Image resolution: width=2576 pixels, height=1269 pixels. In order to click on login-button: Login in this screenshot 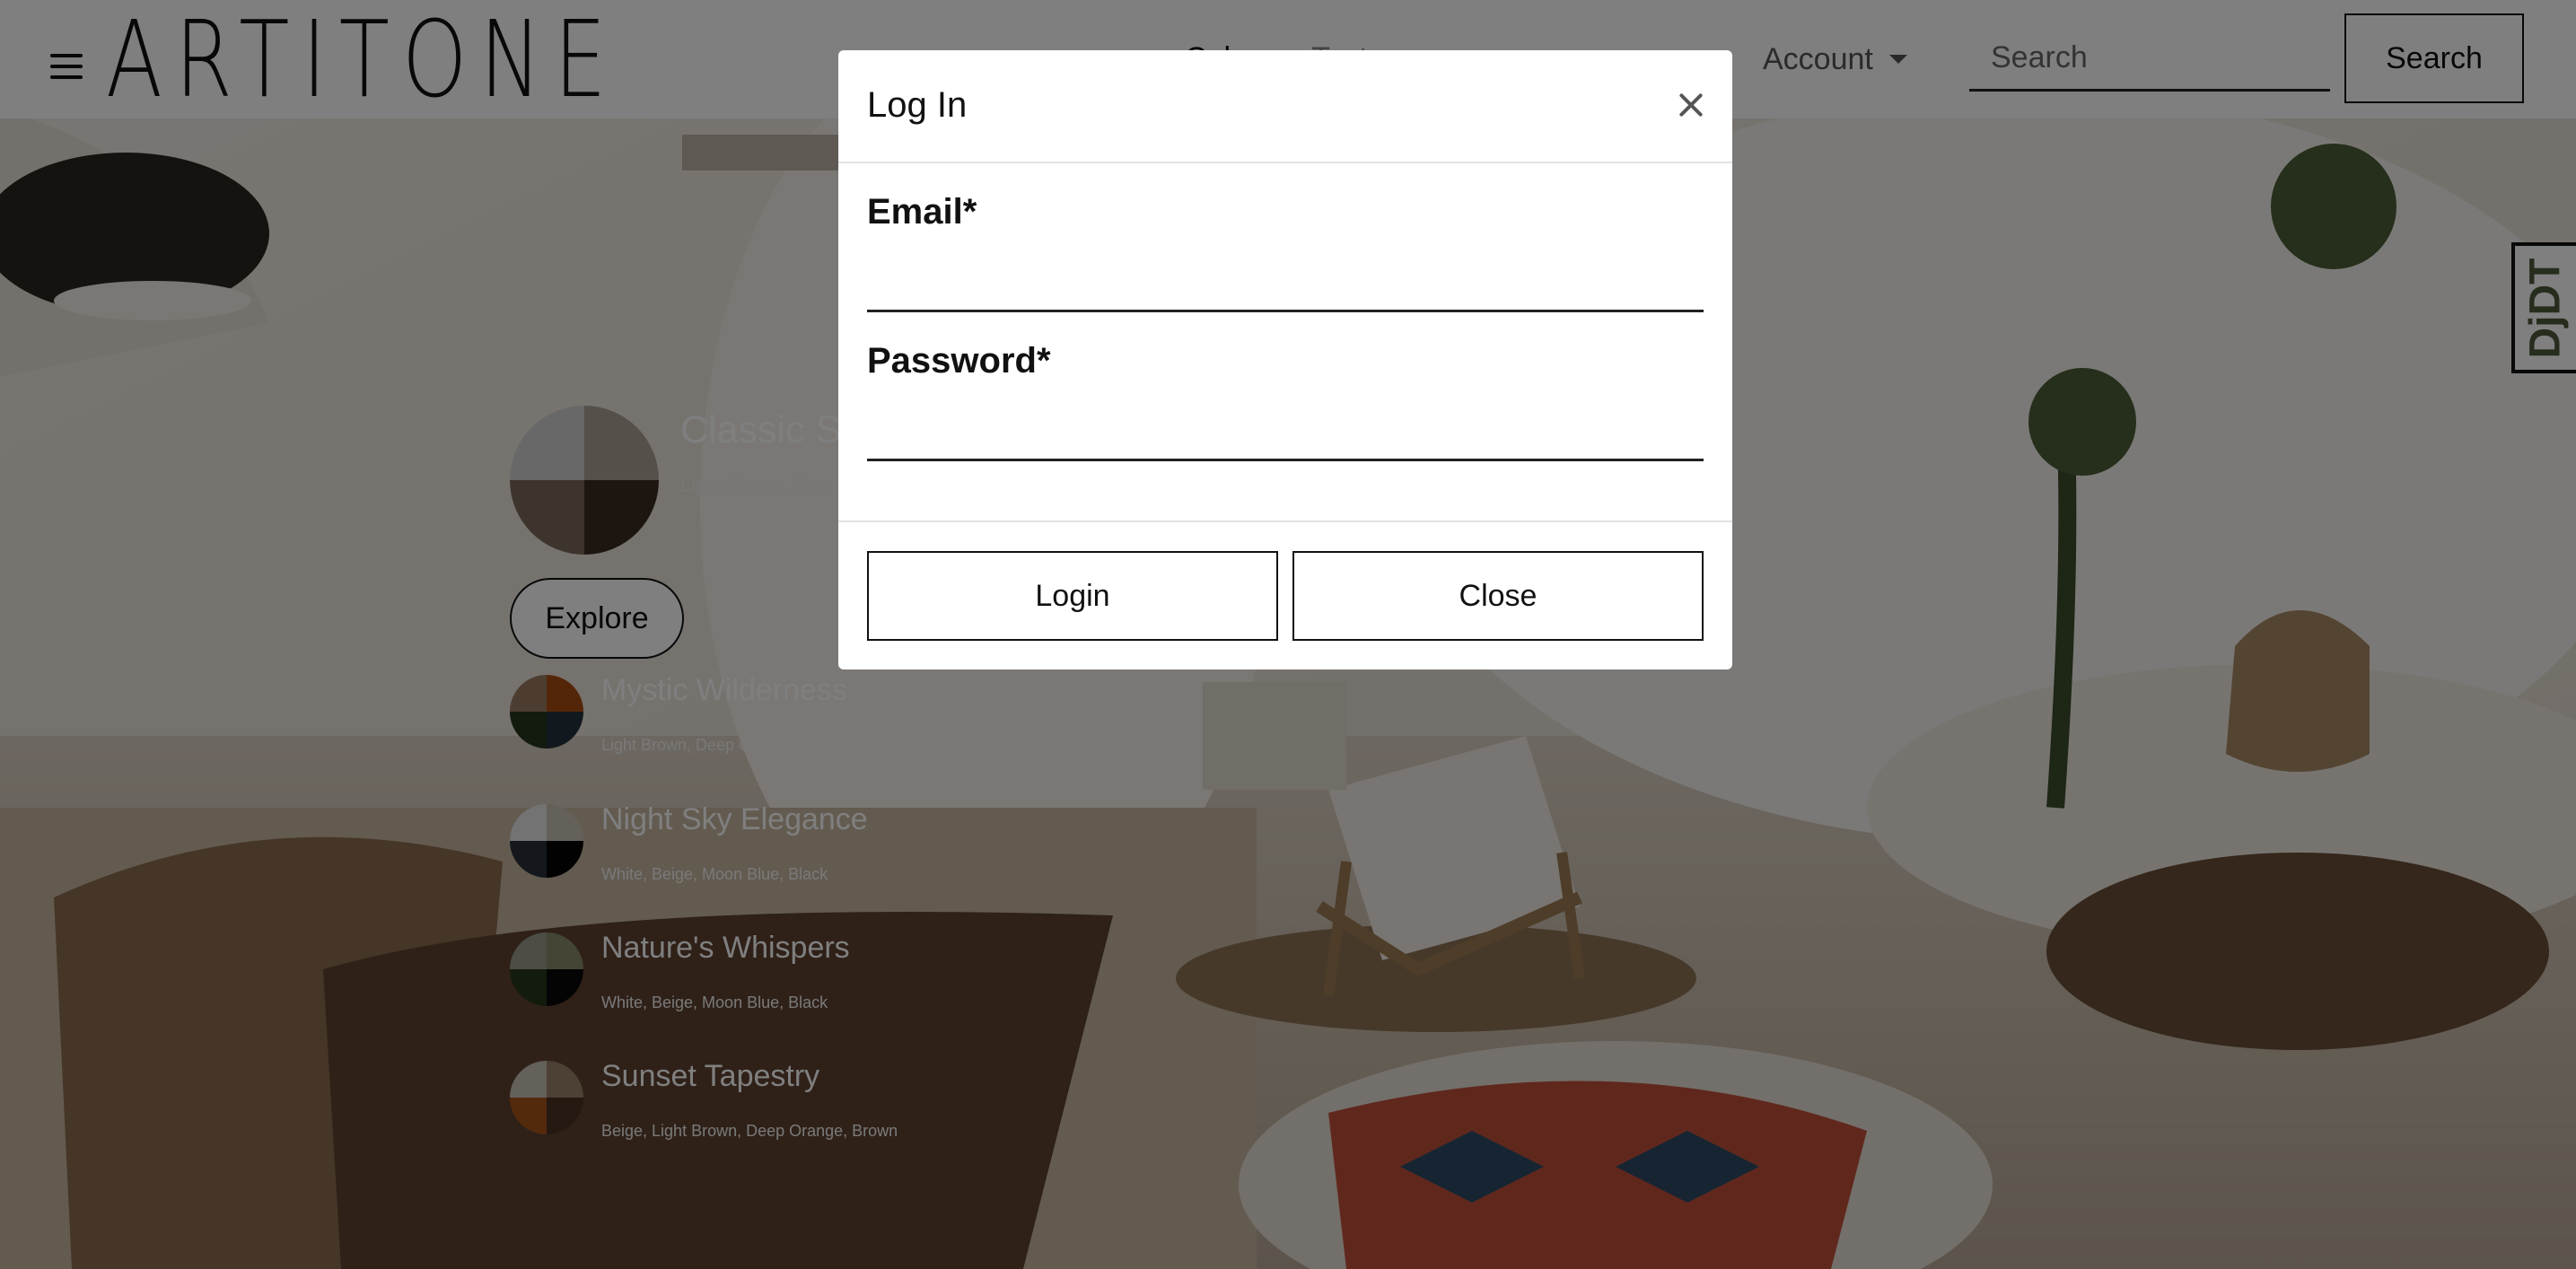, I will do `click(1072, 596)`.